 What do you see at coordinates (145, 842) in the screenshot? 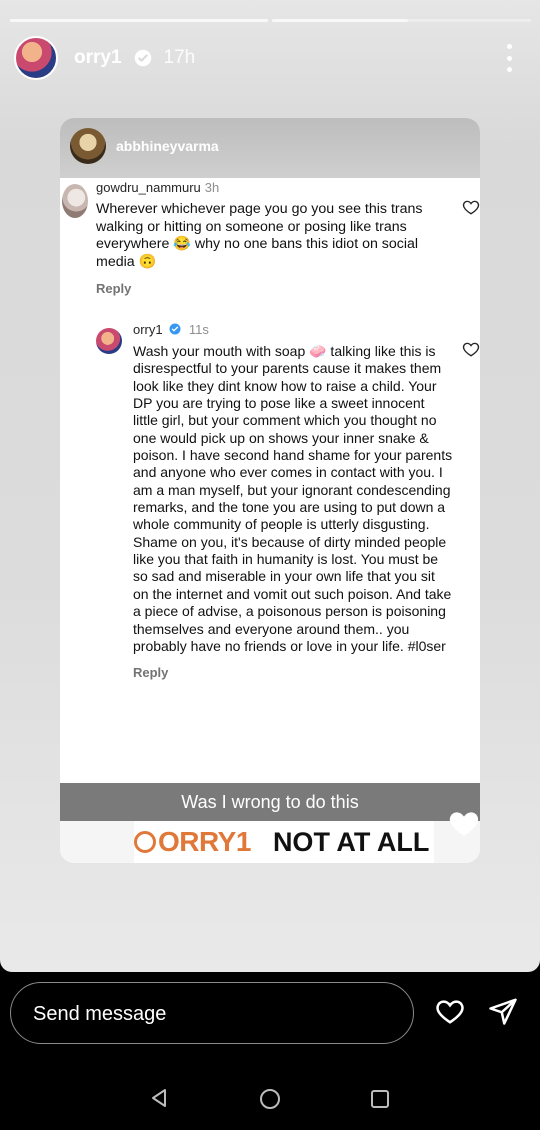
I see `at-icon` at bounding box center [145, 842].